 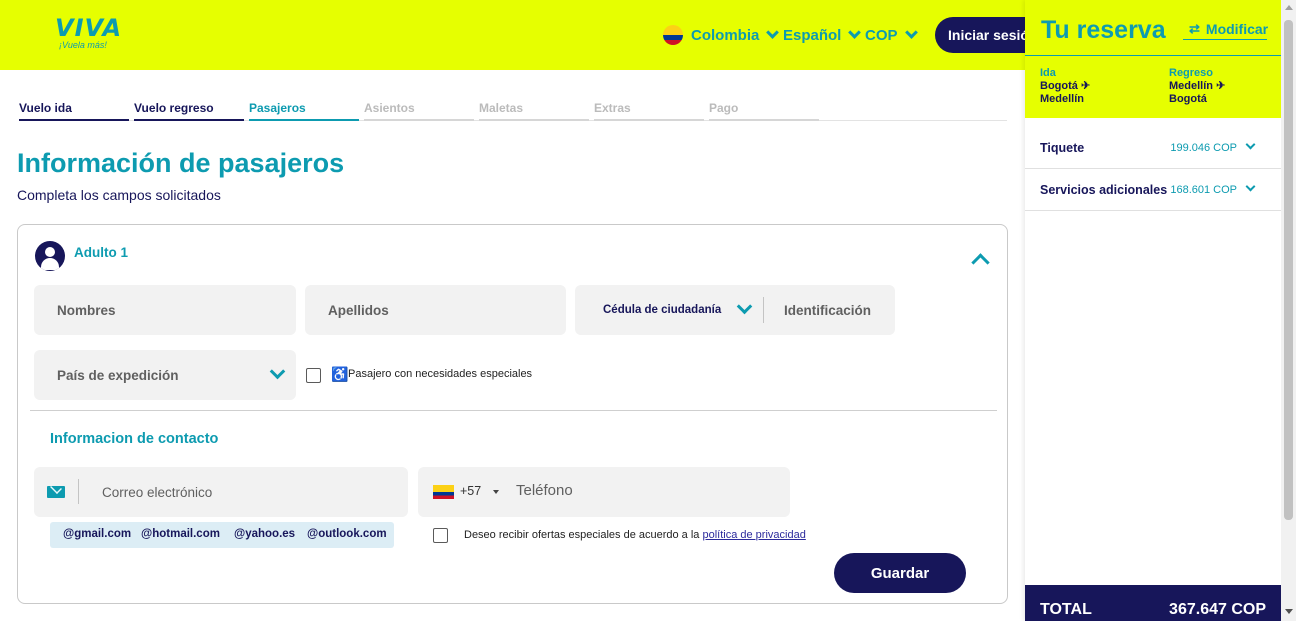 What do you see at coordinates (440, 535) in the screenshot?
I see `offers-checkbox` at bounding box center [440, 535].